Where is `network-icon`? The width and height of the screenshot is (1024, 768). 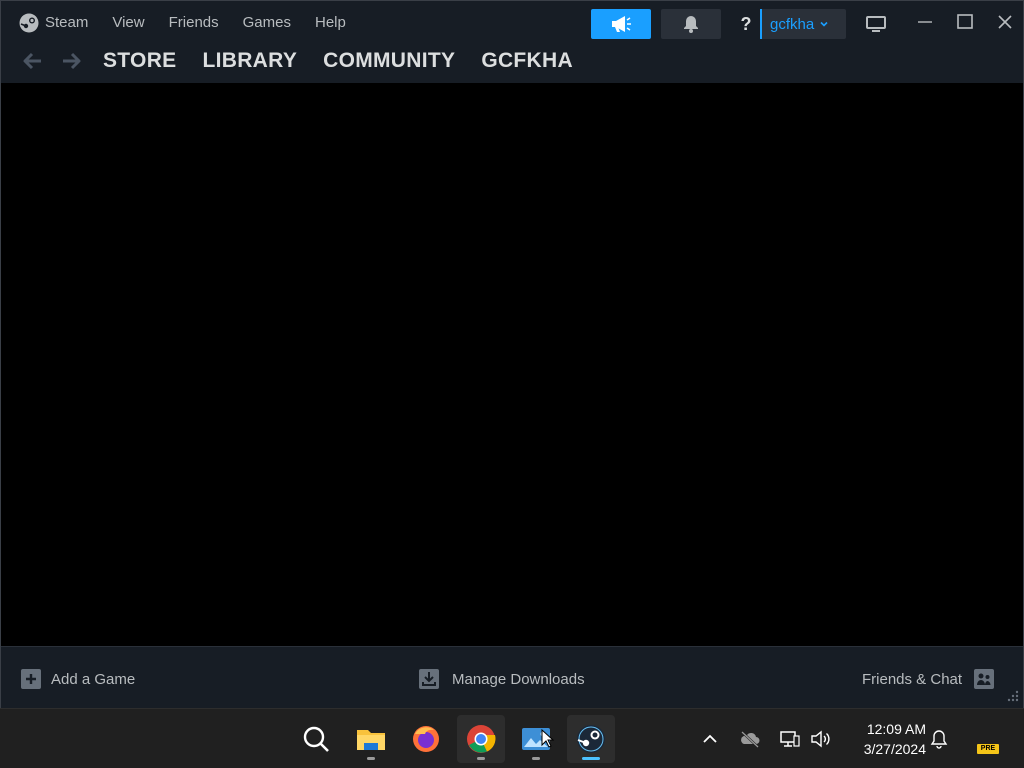 network-icon is located at coordinates (790, 739).